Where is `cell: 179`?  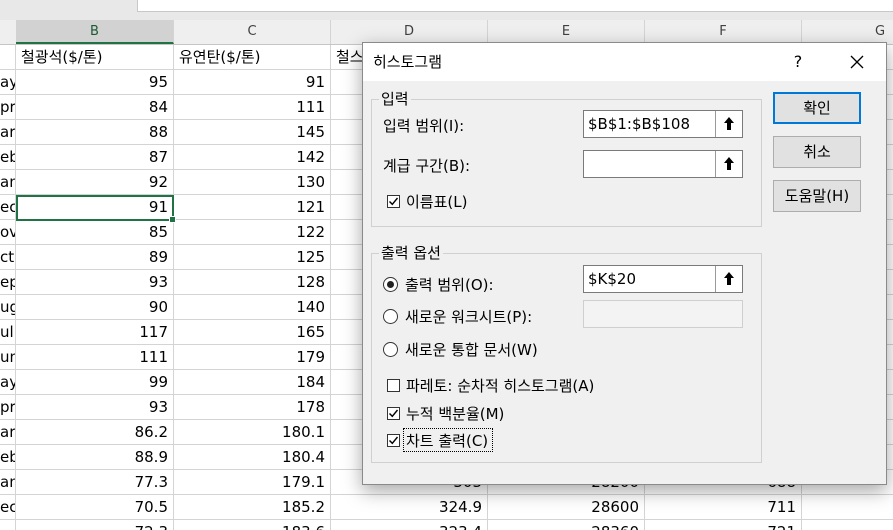
cell: 179 is located at coordinates (252, 357).